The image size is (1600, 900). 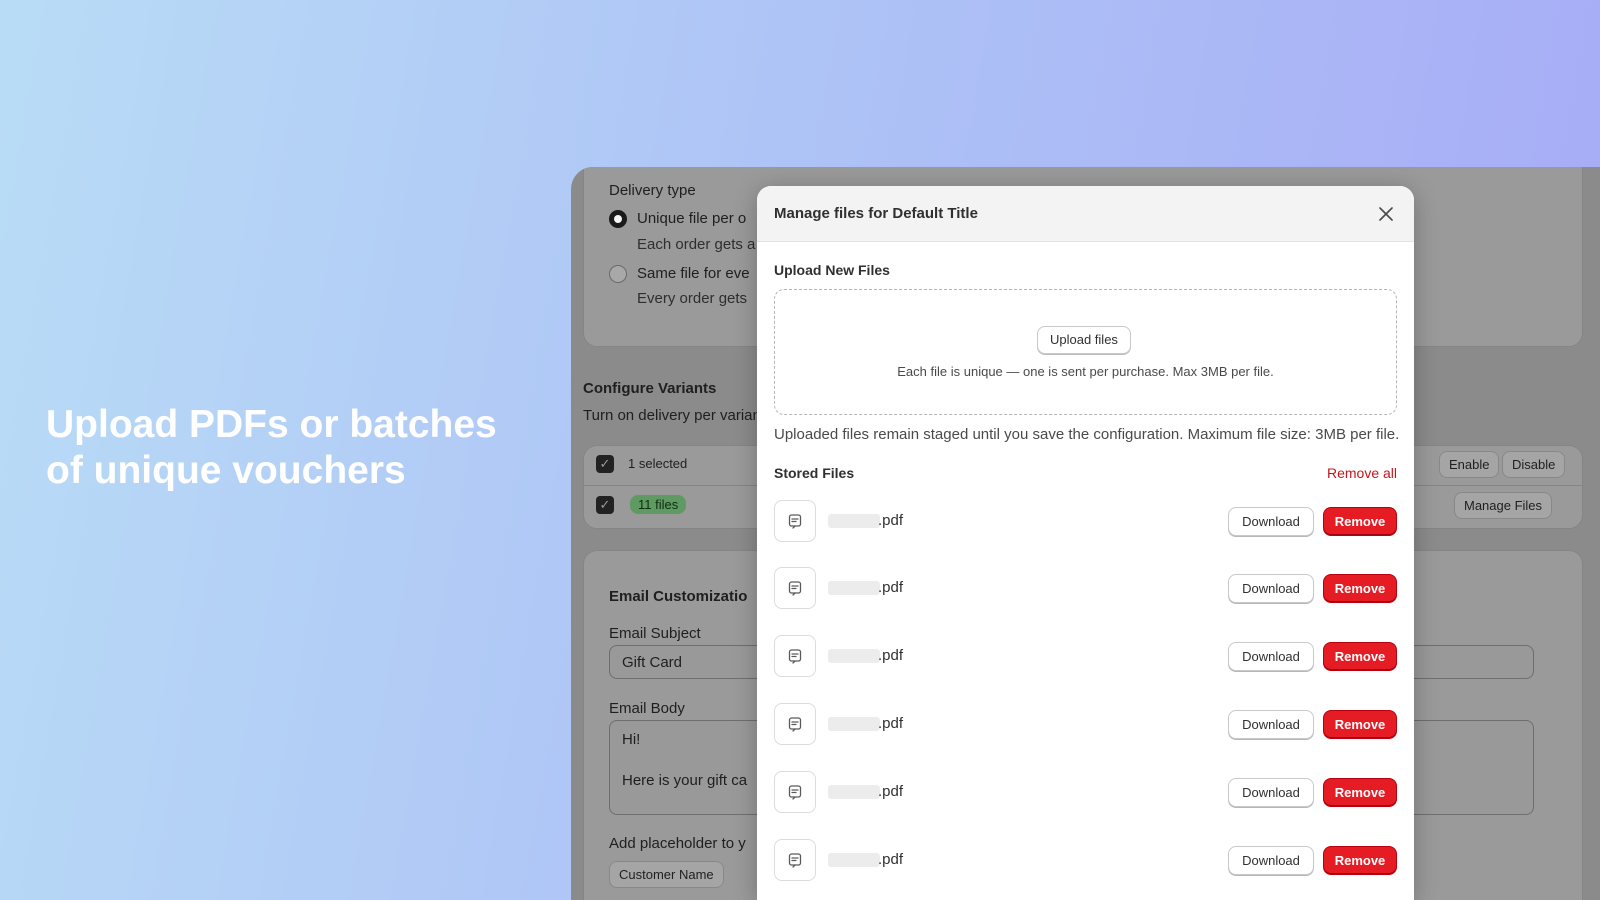 What do you see at coordinates (678, 596) in the screenshot?
I see `email-customization-title: Email Customizatio` at bounding box center [678, 596].